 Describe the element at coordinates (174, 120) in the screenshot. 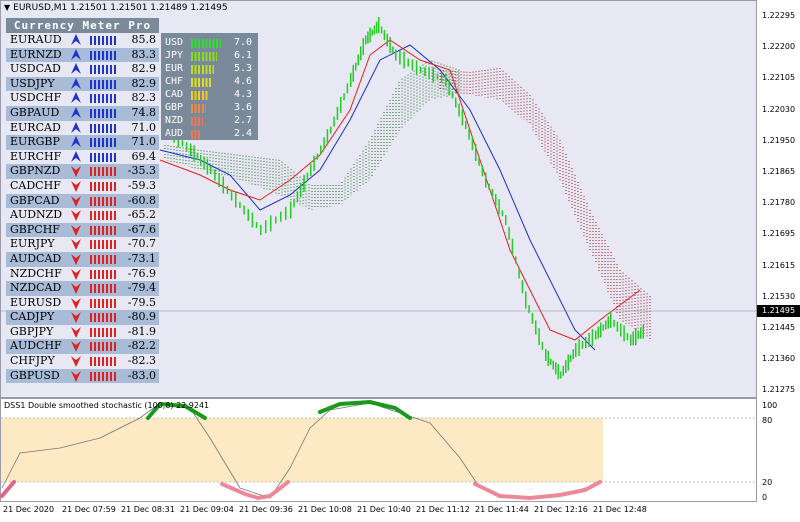

I see `currency-name: NZD` at that location.